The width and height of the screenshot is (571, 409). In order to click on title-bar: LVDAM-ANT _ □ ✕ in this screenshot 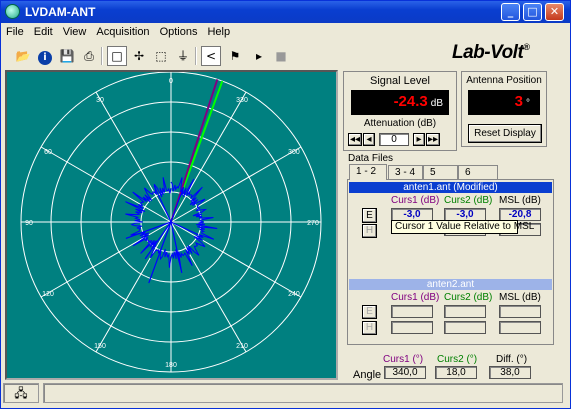, I will do `click(285, 12)`.